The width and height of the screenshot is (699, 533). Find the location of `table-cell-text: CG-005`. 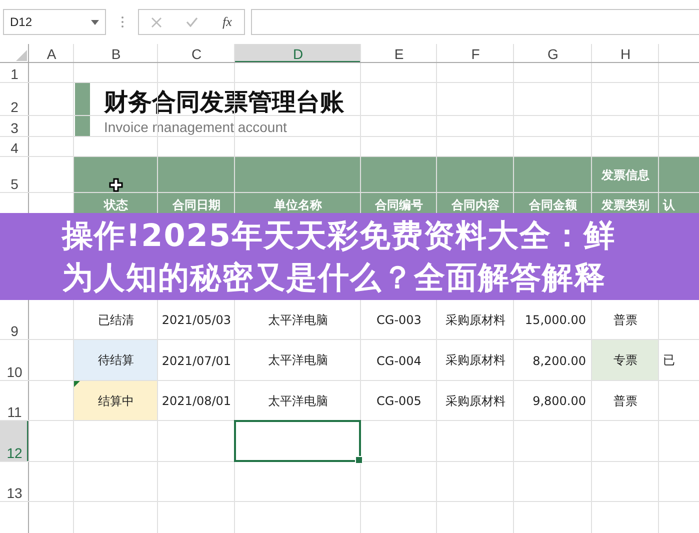

table-cell-text: CG-005 is located at coordinates (399, 401).